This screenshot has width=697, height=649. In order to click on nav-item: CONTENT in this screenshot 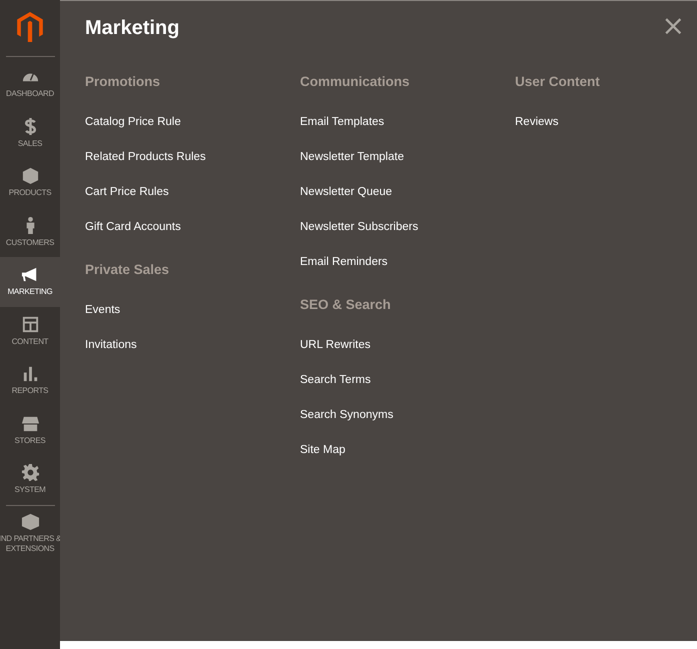, I will do `click(30, 331)`.